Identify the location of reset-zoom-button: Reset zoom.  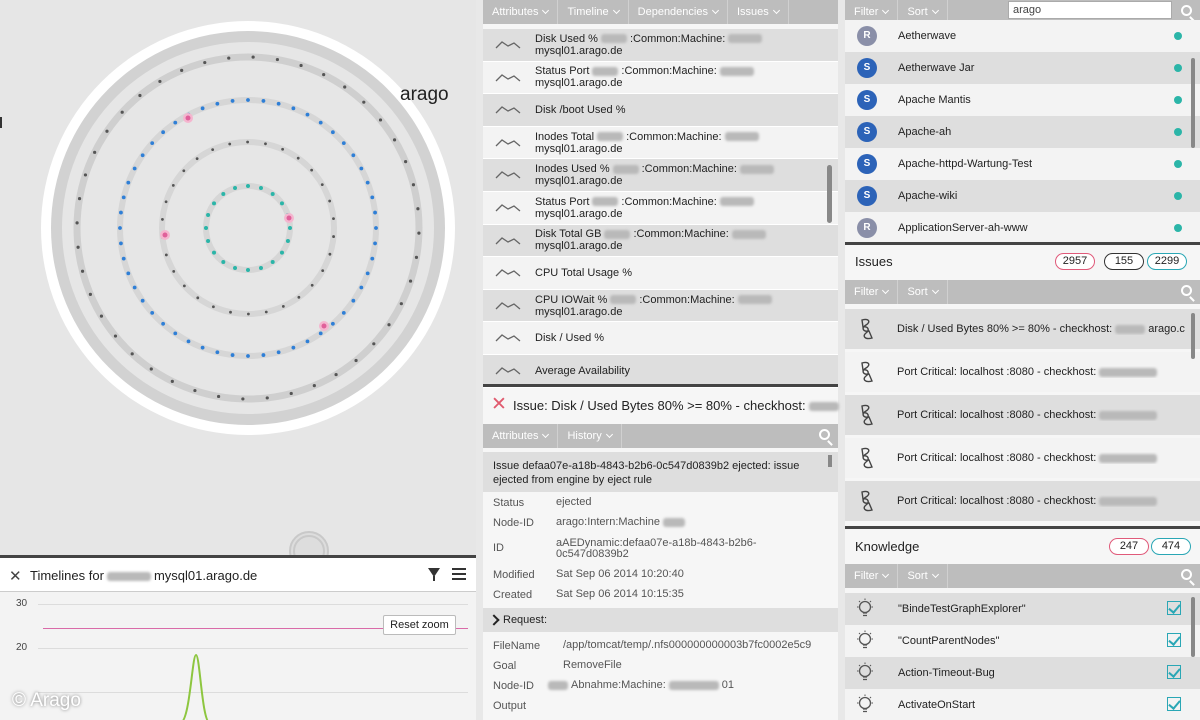
(419, 625).